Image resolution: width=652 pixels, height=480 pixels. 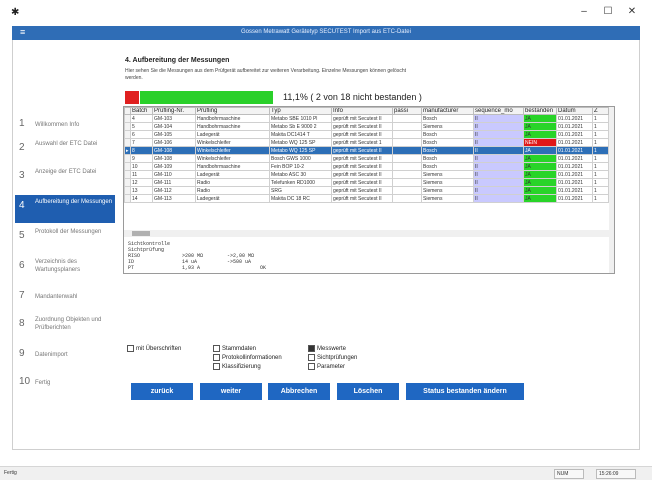 What do you see at coordinates (337, 358) in the screenshot?
I see `checkbox-label: Sichtprüfungen` at bounding box center [337, 358].